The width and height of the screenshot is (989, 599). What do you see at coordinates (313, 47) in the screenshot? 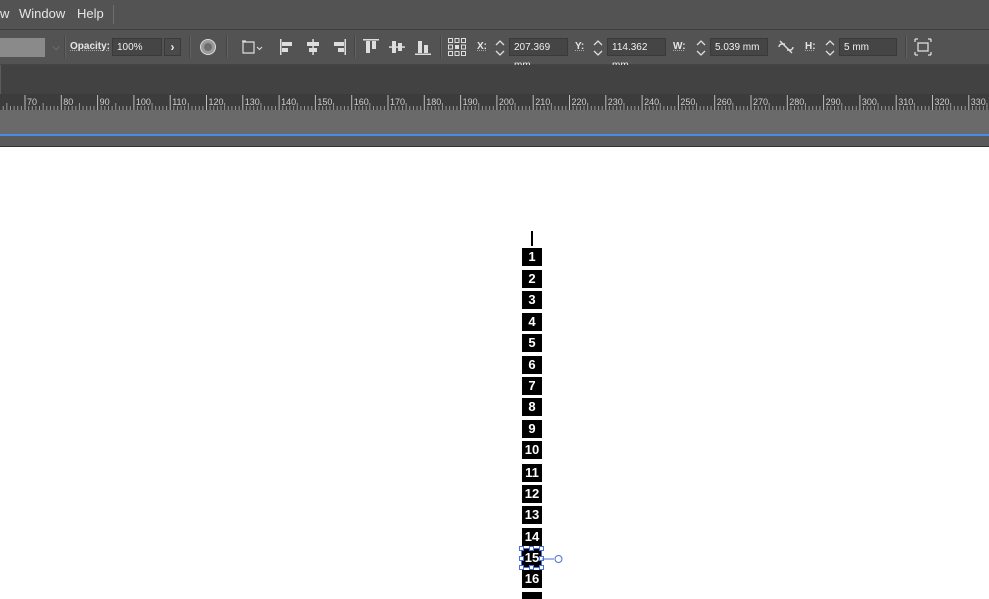
I see `align-center-icon` at bounding box center [313, 47].